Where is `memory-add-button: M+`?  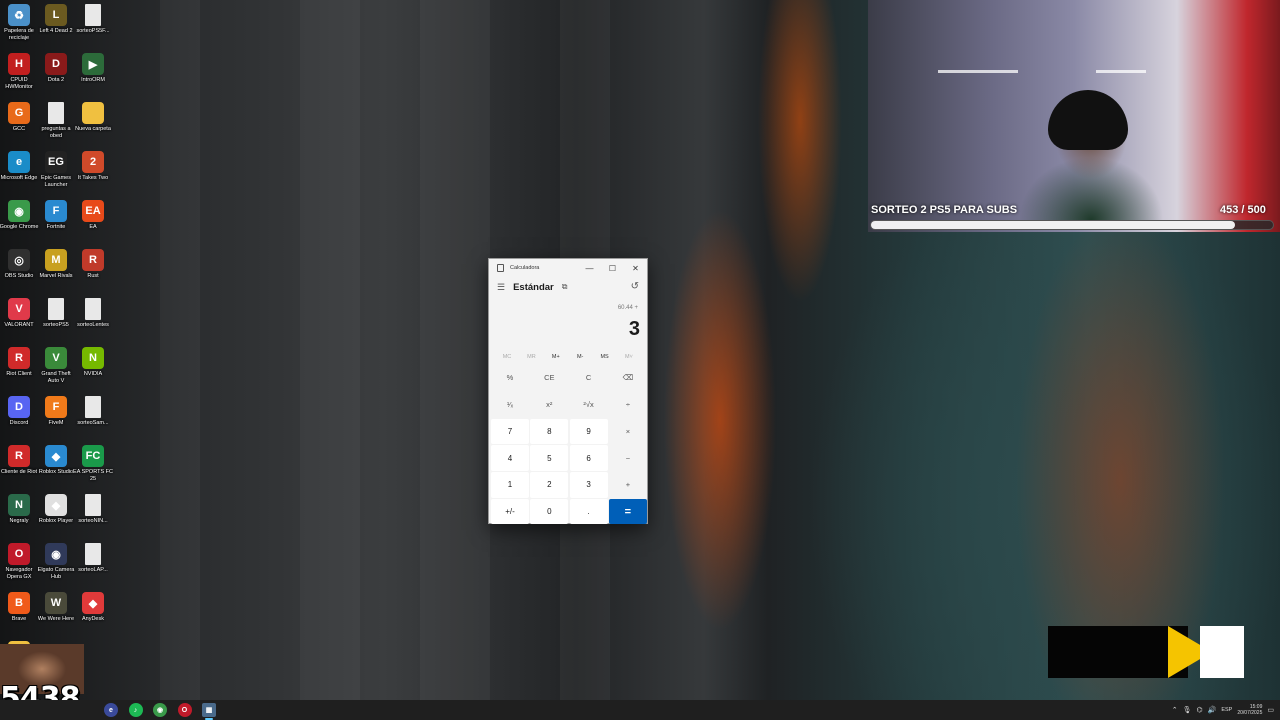
memory-add-button: M+ is located at coordinates (556, 357).